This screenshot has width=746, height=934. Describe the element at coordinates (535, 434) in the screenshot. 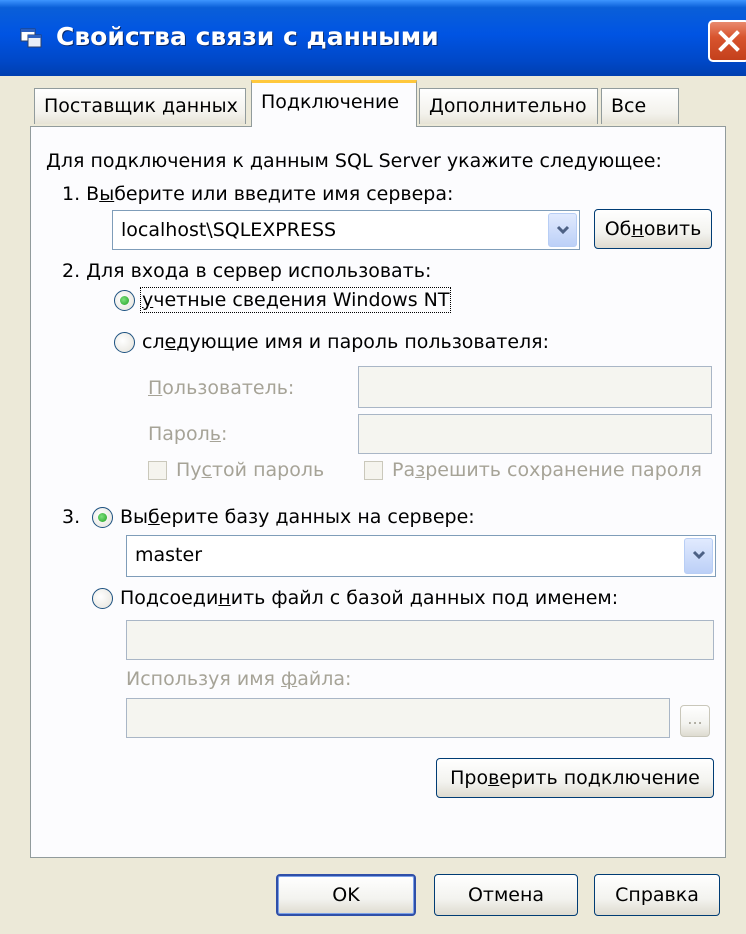

I see `password-input` at that location.